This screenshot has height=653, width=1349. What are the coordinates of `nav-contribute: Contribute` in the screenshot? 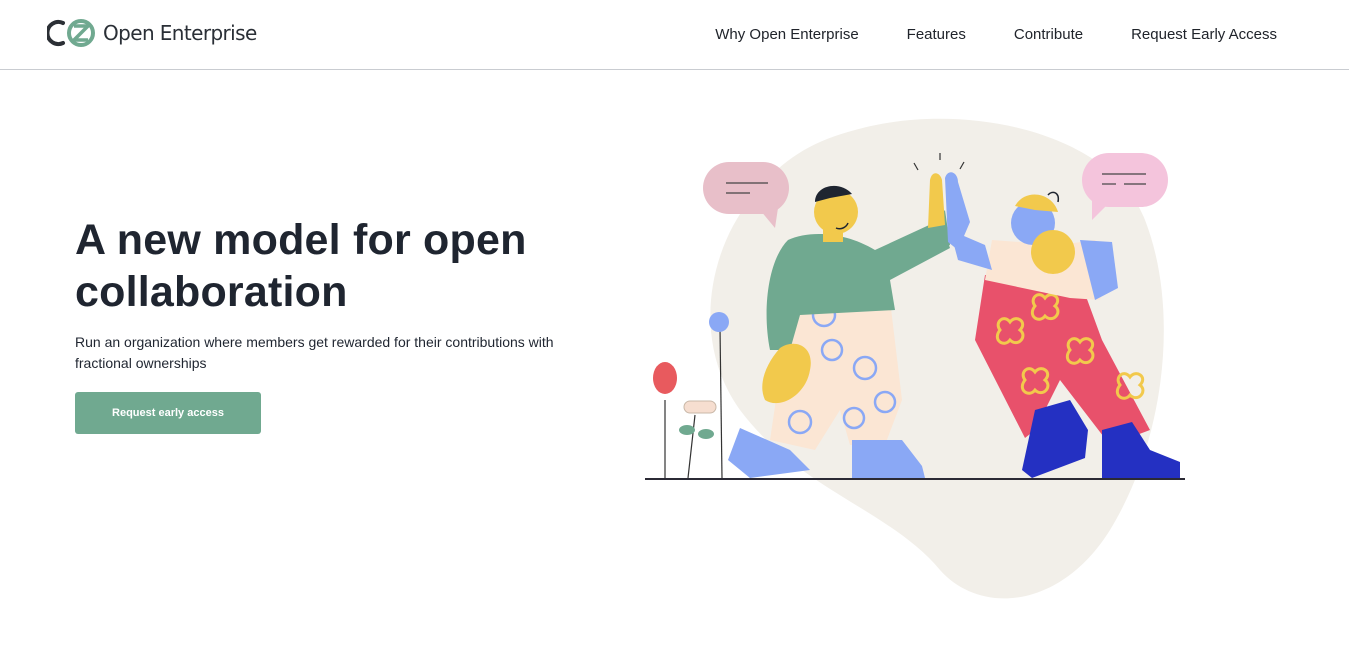 It's located at (1048, 35).